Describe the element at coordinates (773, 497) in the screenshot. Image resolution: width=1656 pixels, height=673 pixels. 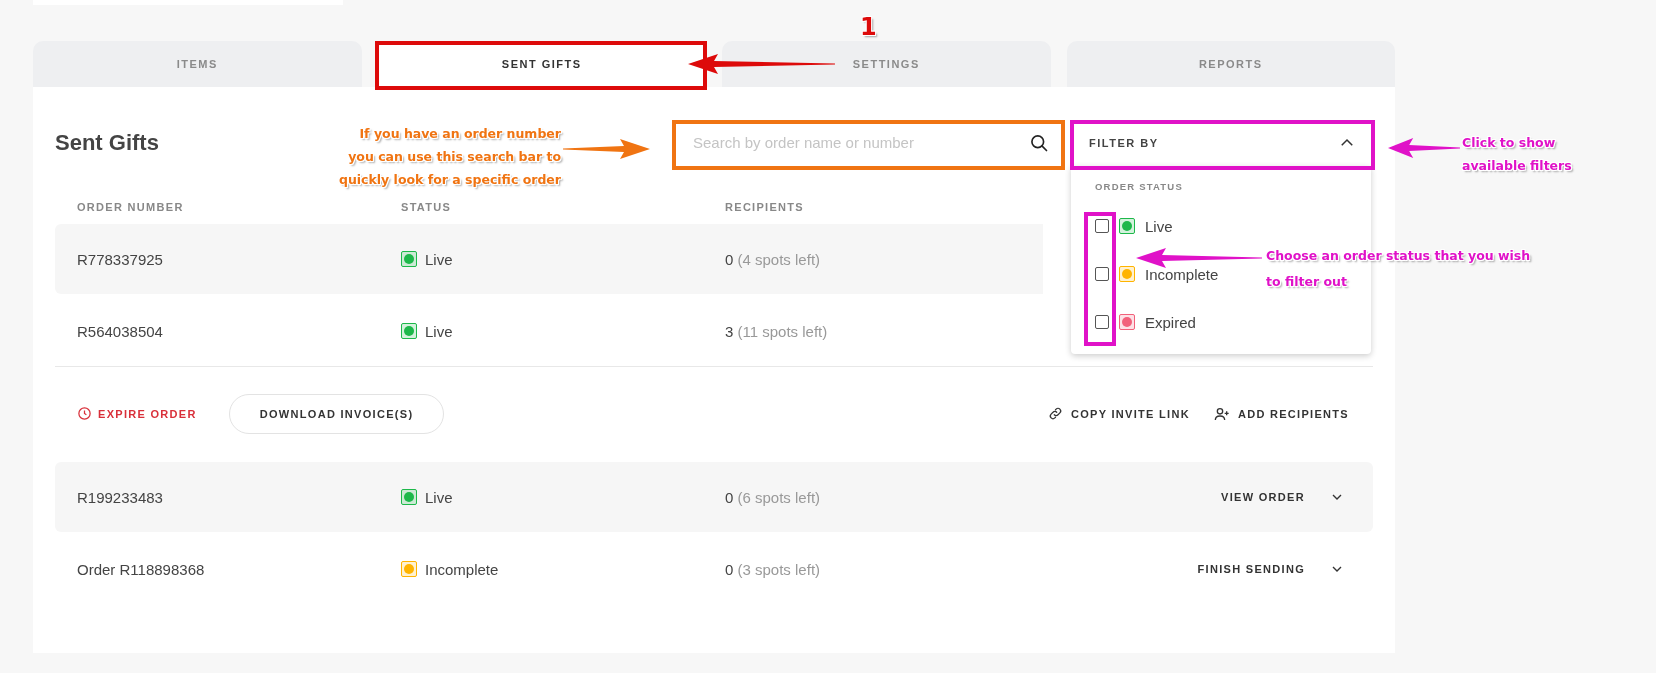
I see `recipients-count: 0 (6 spots left)` at that location.